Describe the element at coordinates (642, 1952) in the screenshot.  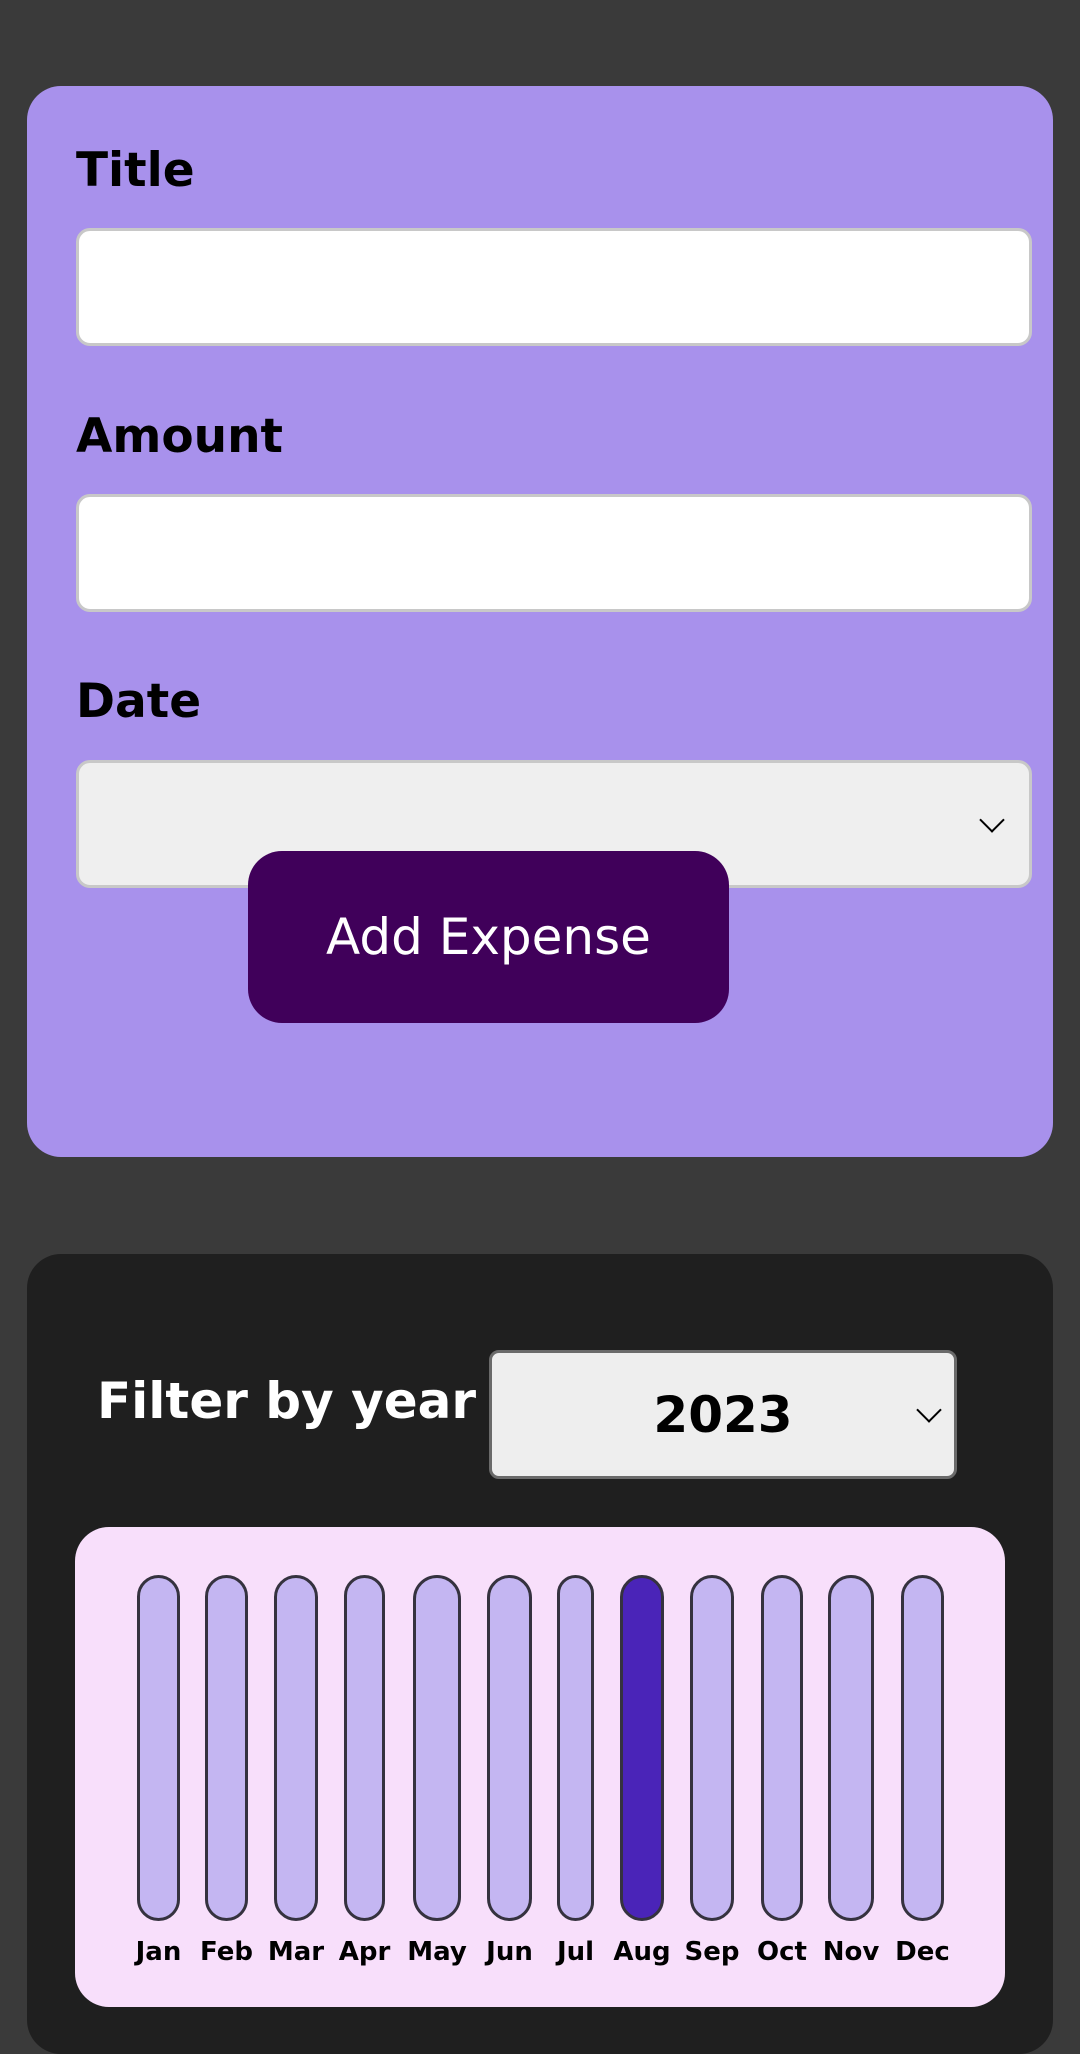
I see `month-label-aug: Aug` at that location.